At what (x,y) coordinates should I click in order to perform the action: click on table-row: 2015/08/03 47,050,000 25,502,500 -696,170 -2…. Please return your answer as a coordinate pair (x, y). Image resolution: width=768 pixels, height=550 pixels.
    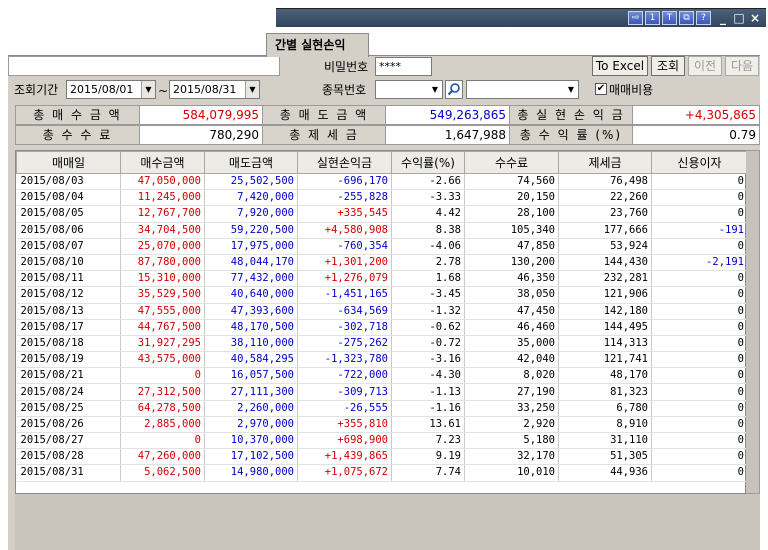
    Looking at the image, I should click on (382, 182).